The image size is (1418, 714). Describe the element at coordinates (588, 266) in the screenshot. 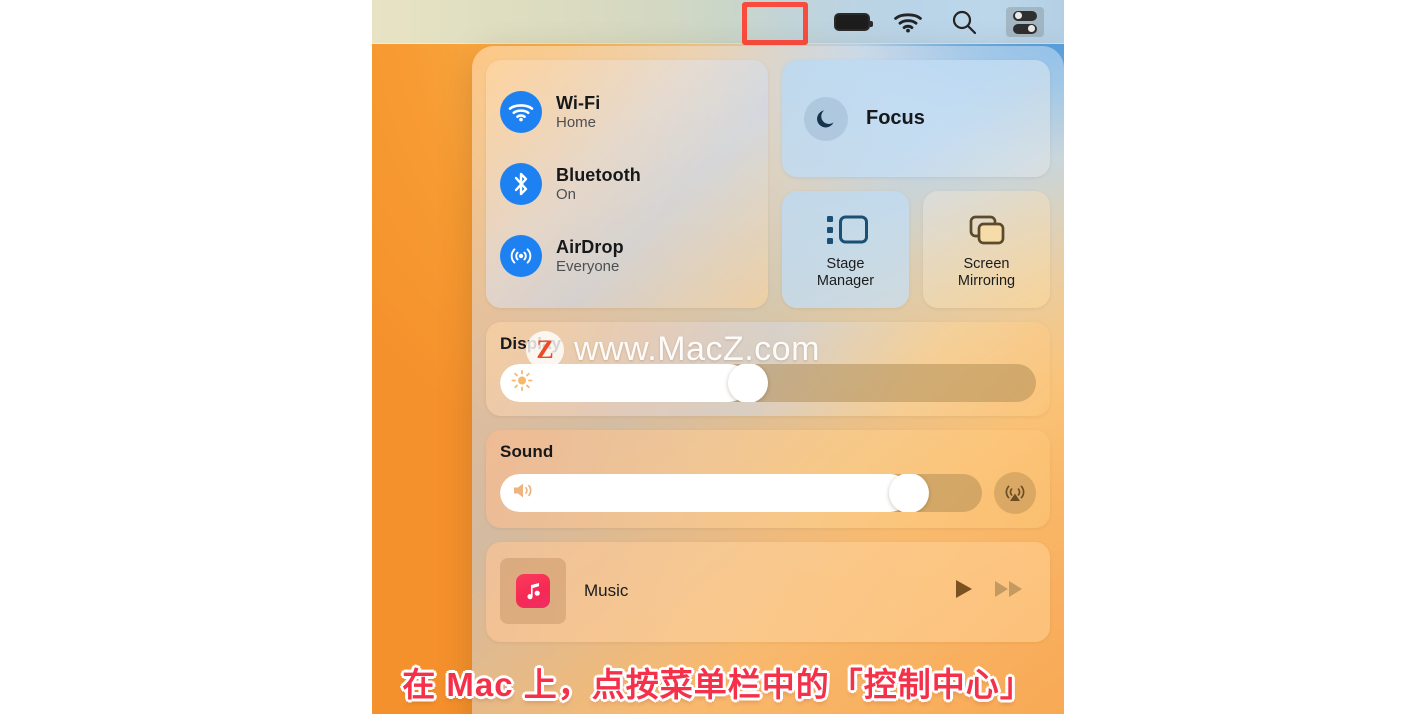

I see `airdrop-status: Everyone` at that location.